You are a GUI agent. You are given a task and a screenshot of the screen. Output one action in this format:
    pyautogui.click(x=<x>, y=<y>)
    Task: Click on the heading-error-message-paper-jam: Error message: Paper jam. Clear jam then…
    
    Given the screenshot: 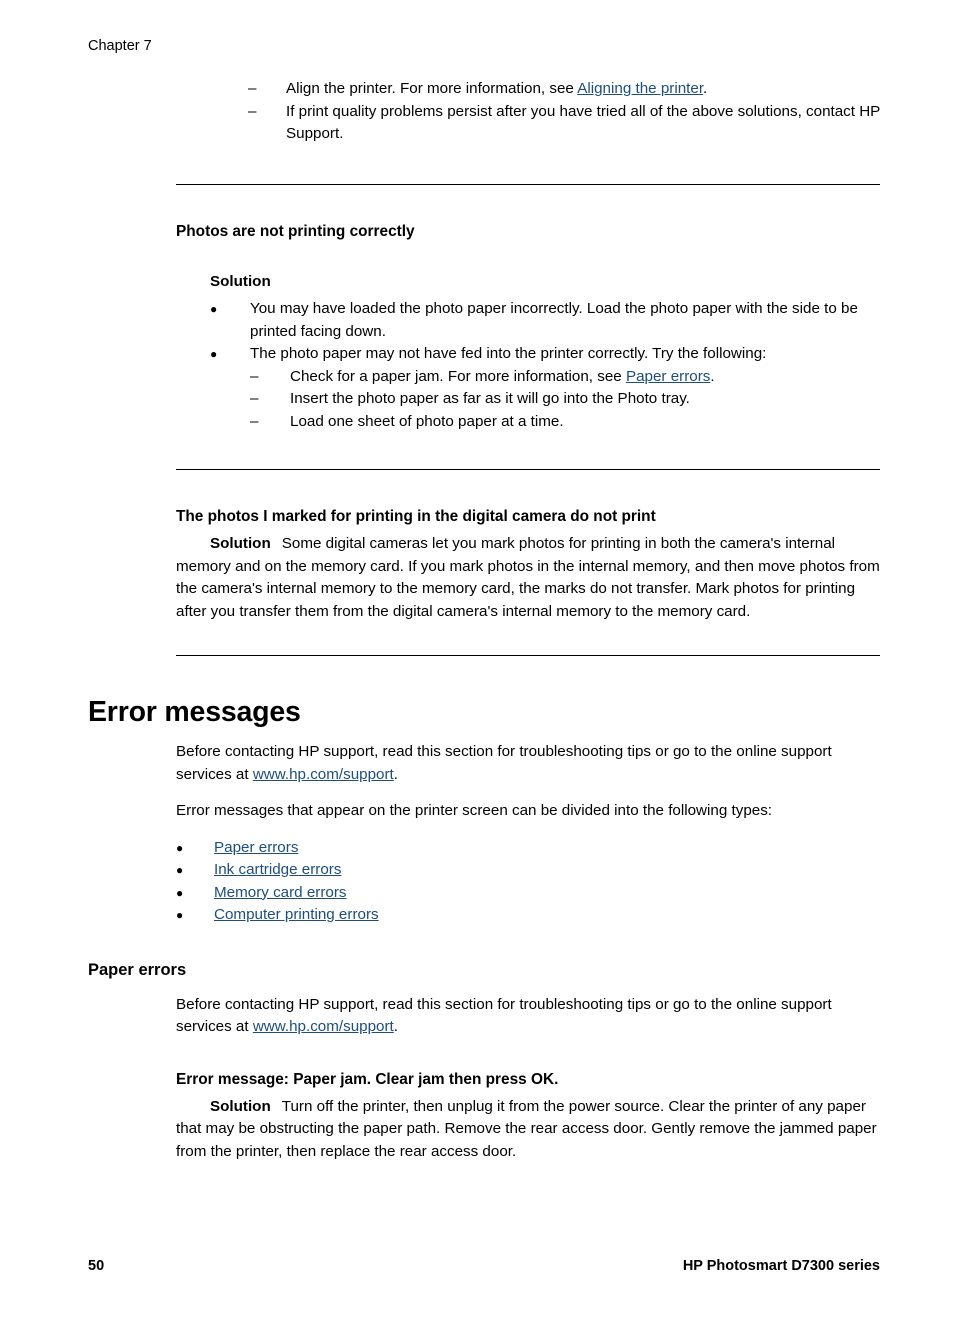 What is the action you would take?
    pyautogui.click(x=367, y=1079)
    